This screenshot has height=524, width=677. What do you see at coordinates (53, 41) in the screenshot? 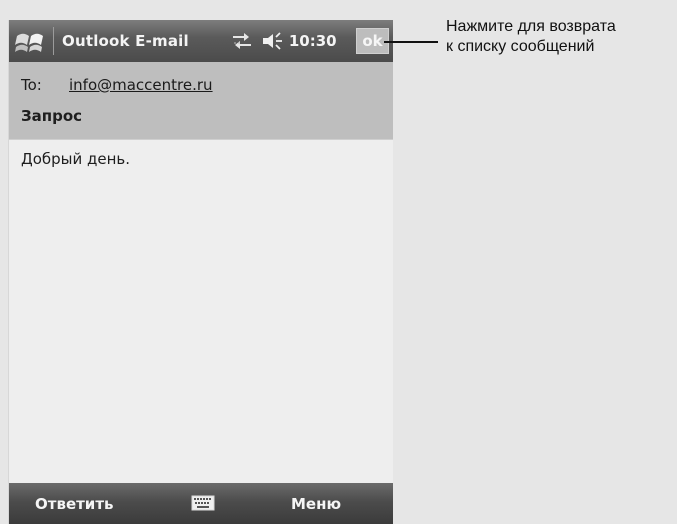
I see `title-divider` at bounding box center [53, 41].